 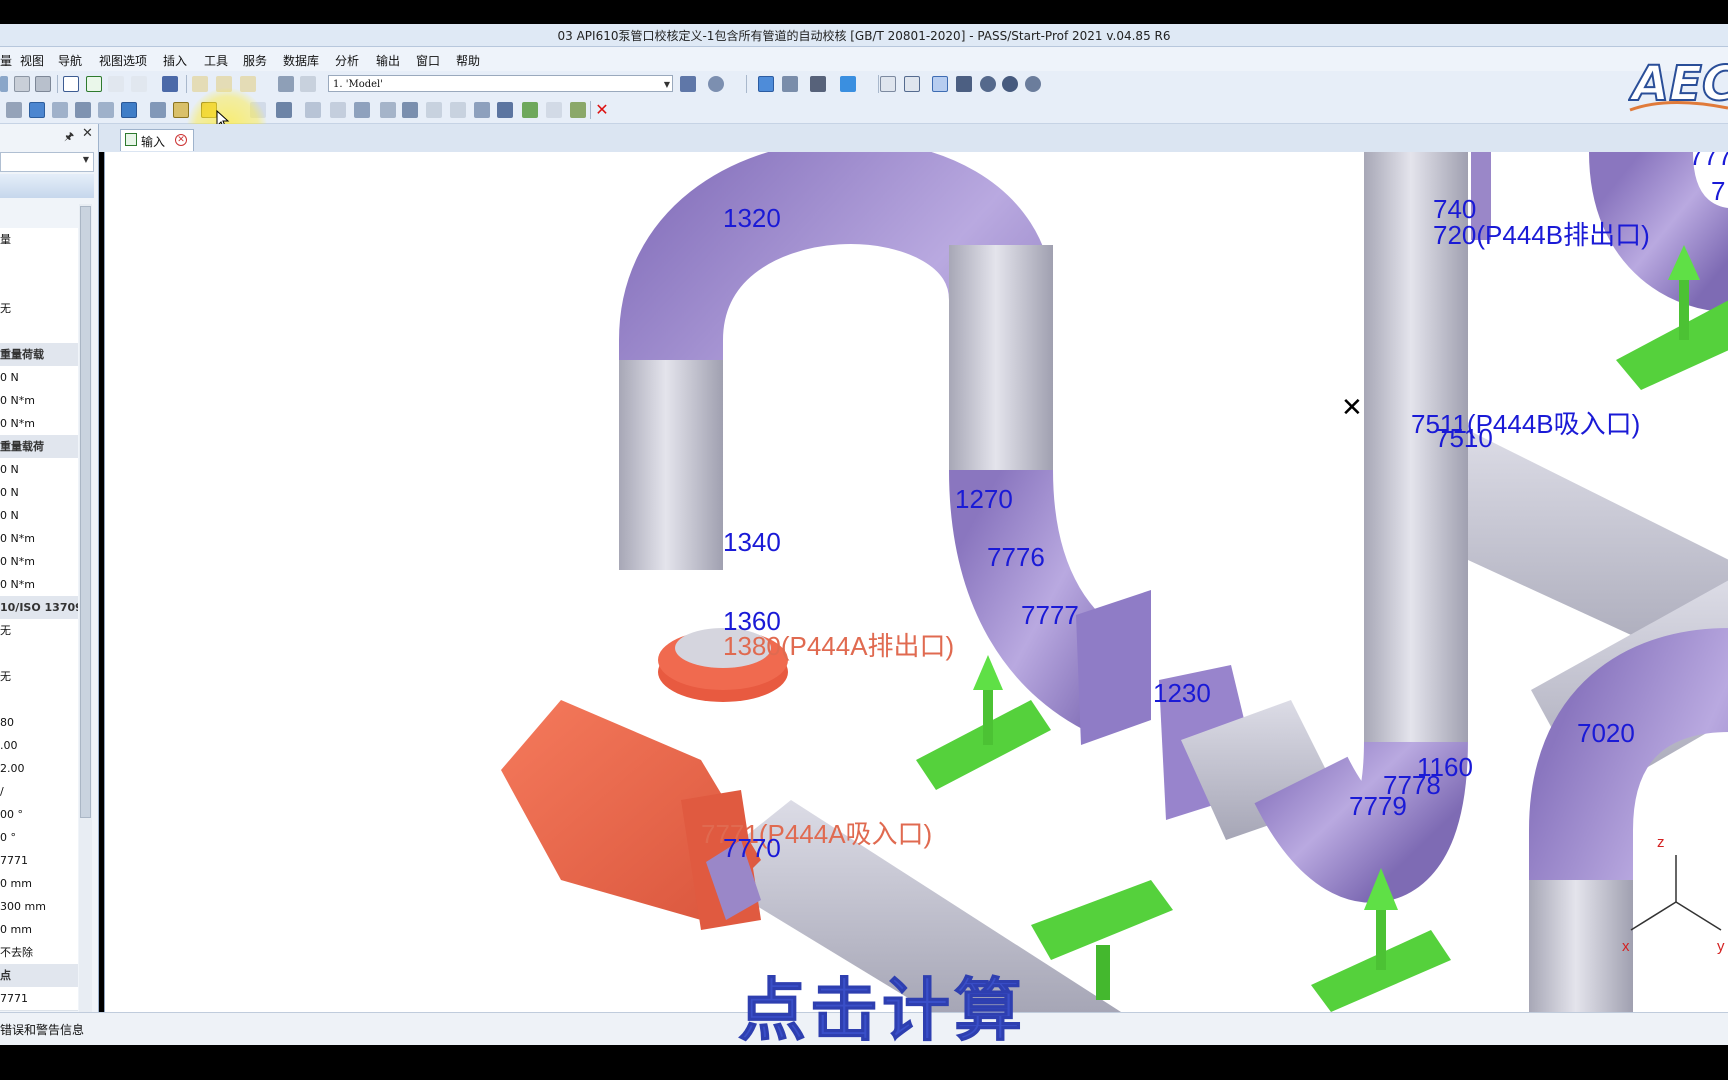 I want to click on node-label-720: 720(P444B排出口), so click(x=1541, y=235).